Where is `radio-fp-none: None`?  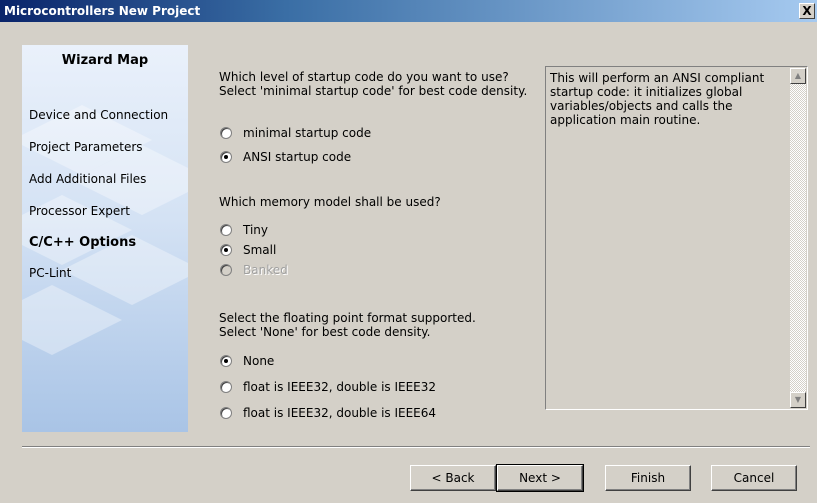 radio-fp-none: None is located at coordinates (247, 361).